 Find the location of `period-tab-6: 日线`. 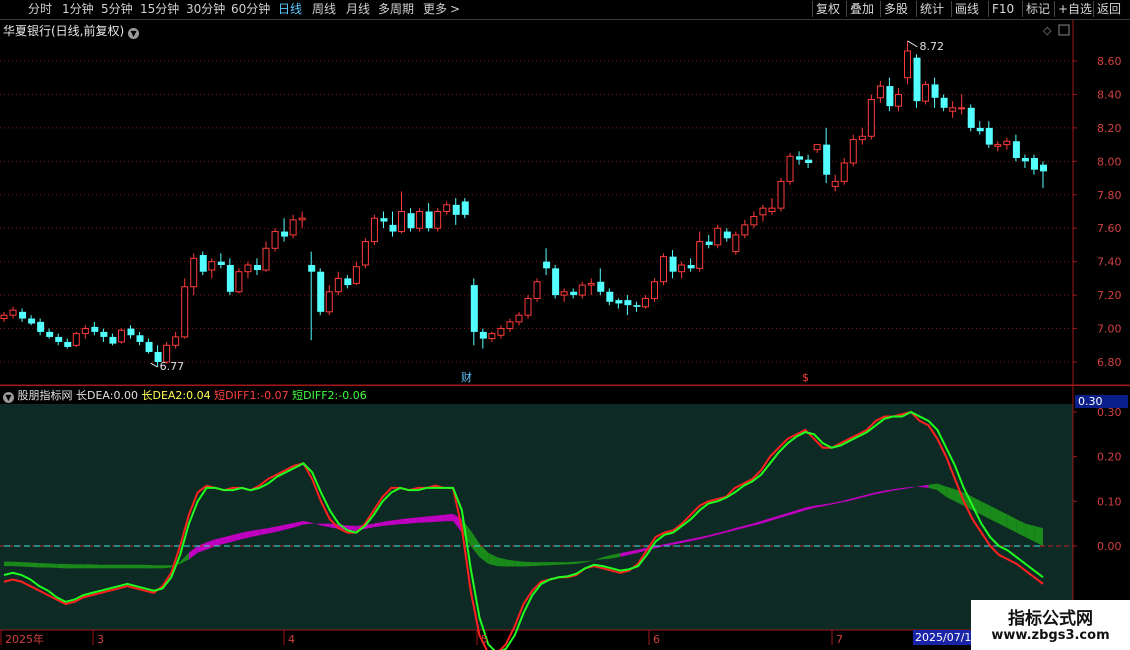

period-tab-6: 日线 is located at coordinates (290, 9).